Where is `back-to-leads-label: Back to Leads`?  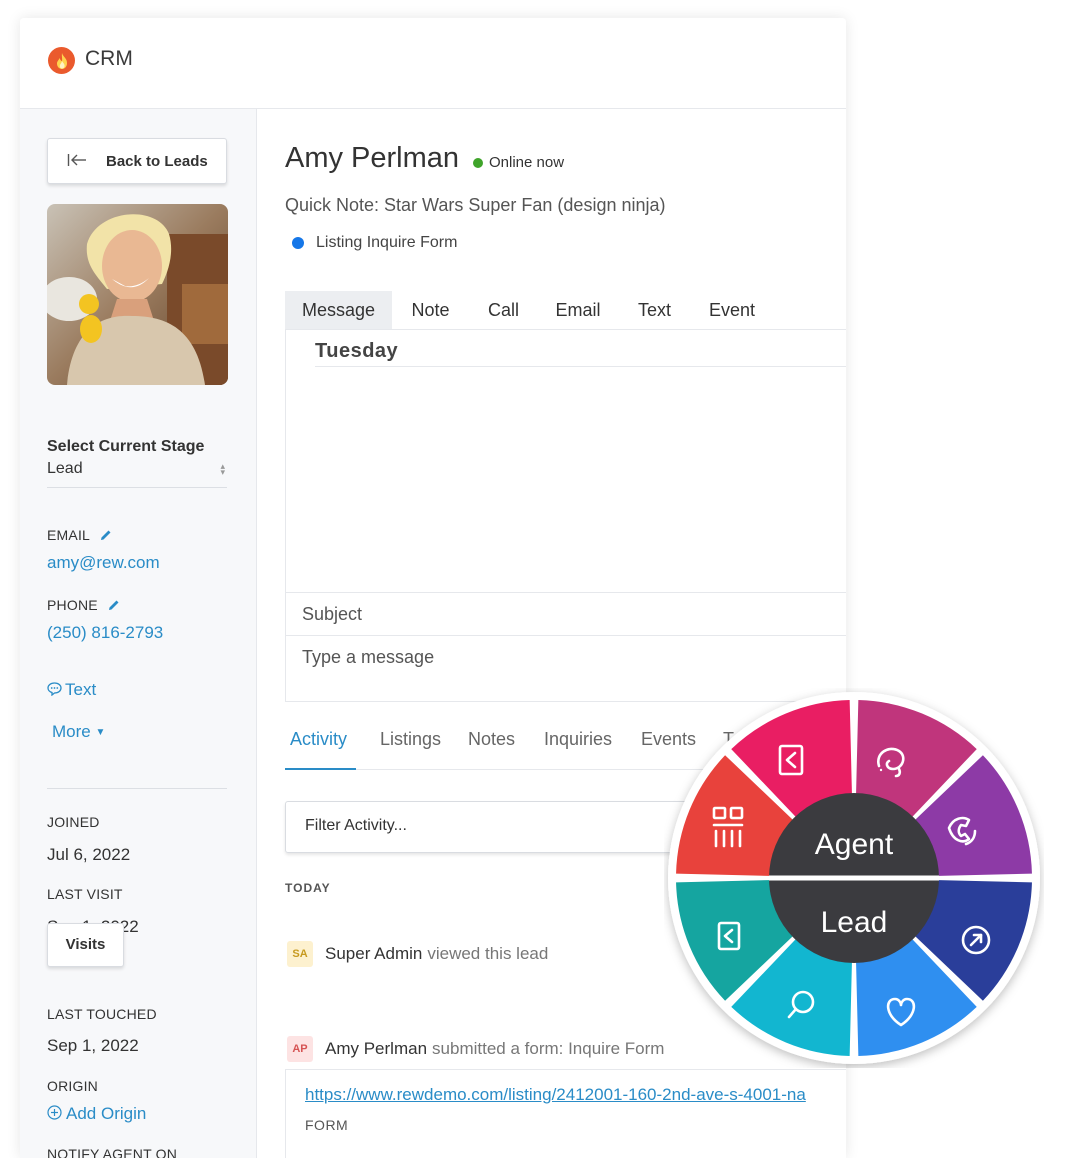
back-to-leads-label: Back to Leads is located at coordinates (157, 161).